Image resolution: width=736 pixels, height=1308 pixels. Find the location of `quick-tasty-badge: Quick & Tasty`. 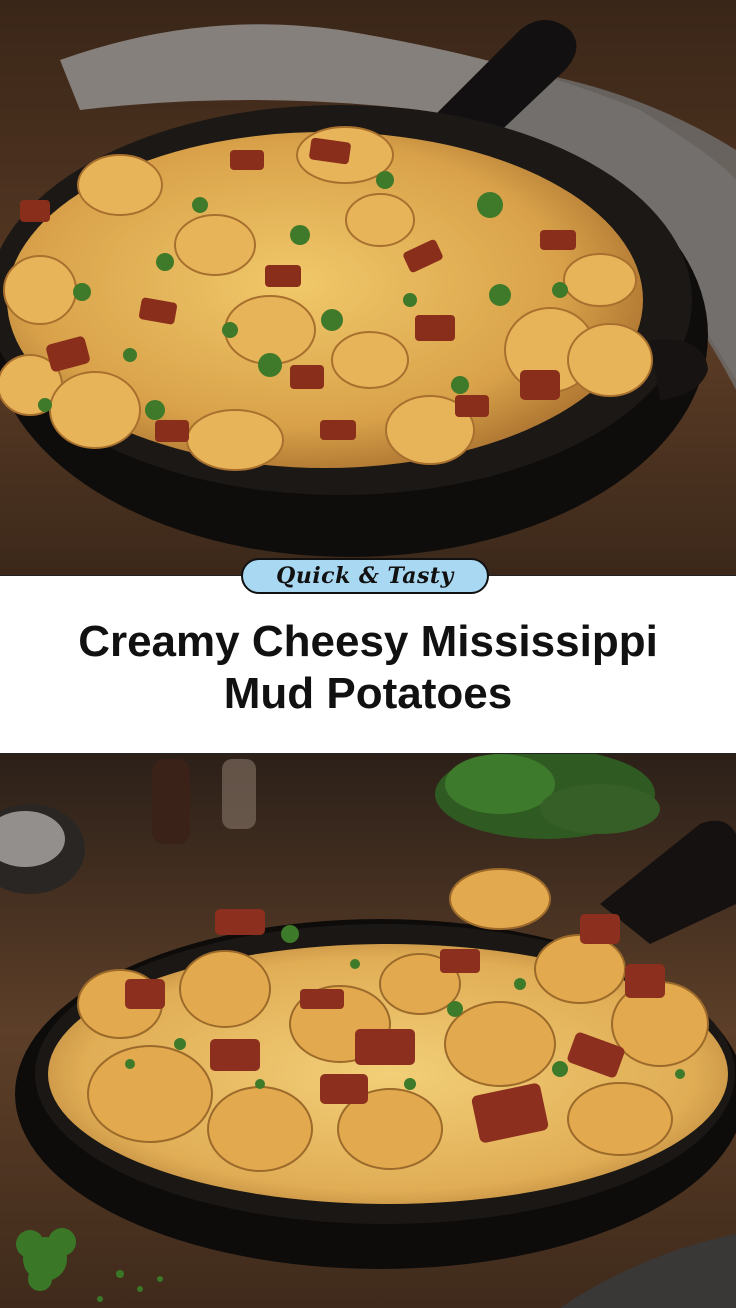

quick-tasty-badge: Quick & Tasty is located at coordinates (365, 576).